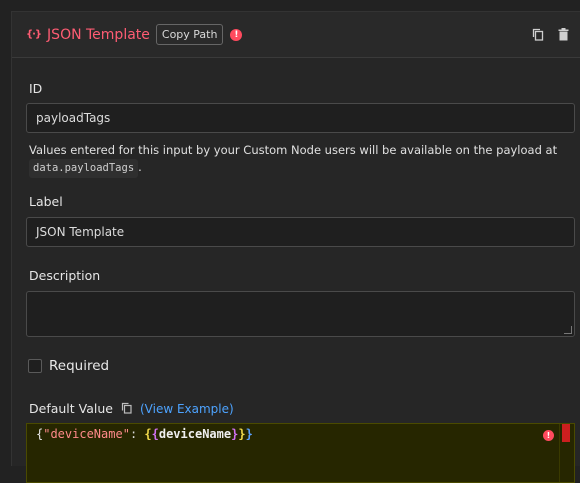  Describe the element at coordinates (566, 433) in the screenshot. I see `error-marker` at that location.